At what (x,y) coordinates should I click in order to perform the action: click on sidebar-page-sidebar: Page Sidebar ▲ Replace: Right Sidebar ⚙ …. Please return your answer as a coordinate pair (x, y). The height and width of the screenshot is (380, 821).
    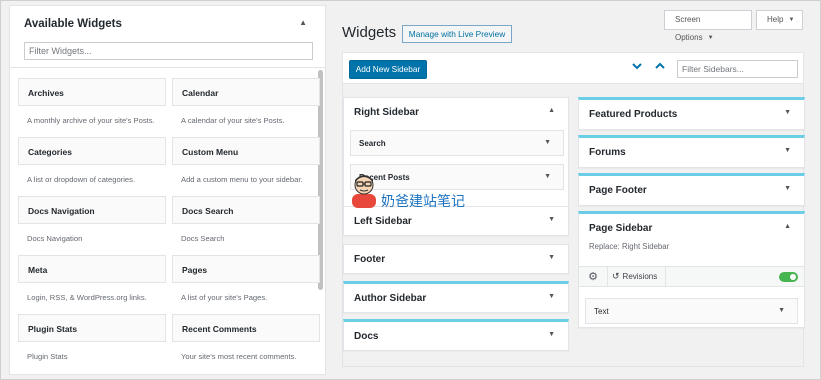
    Looking at the image, I should click on (691, 269).